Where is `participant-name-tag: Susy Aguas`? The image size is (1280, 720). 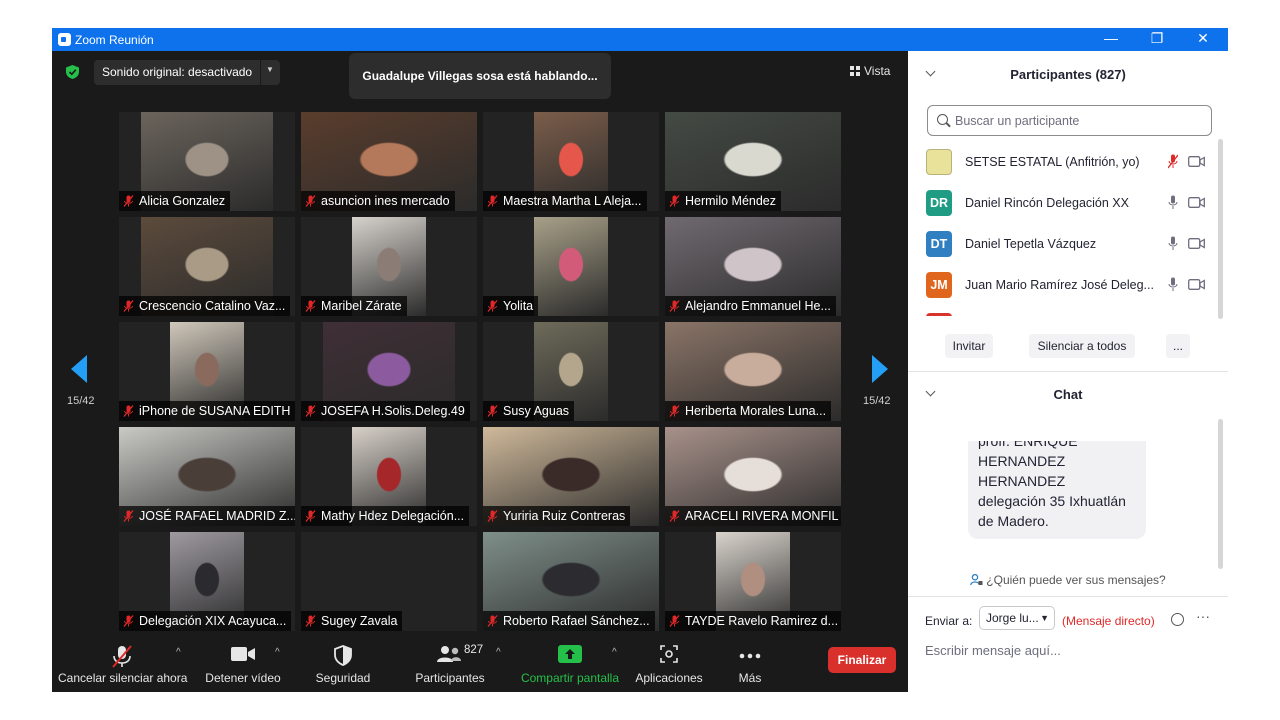
participant-name-tag: Susy Aguas is located at coordinates (529, 411).